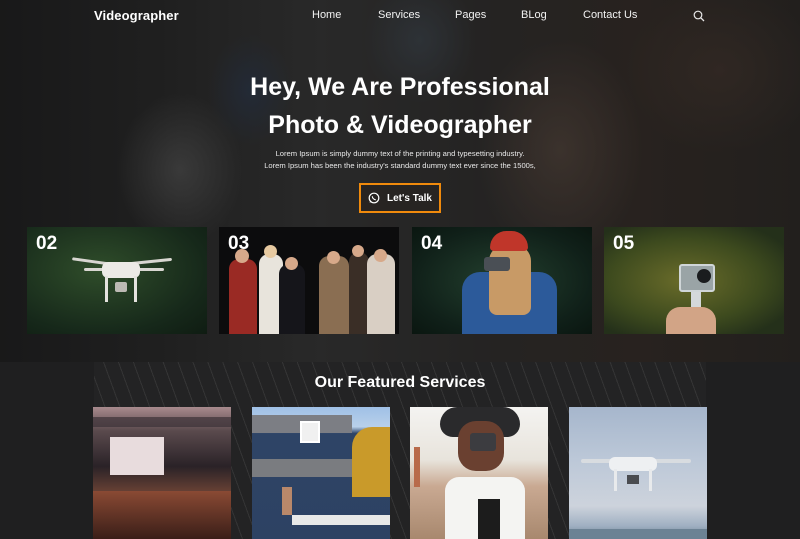  I want to click on search-icon, so click(699, 16).